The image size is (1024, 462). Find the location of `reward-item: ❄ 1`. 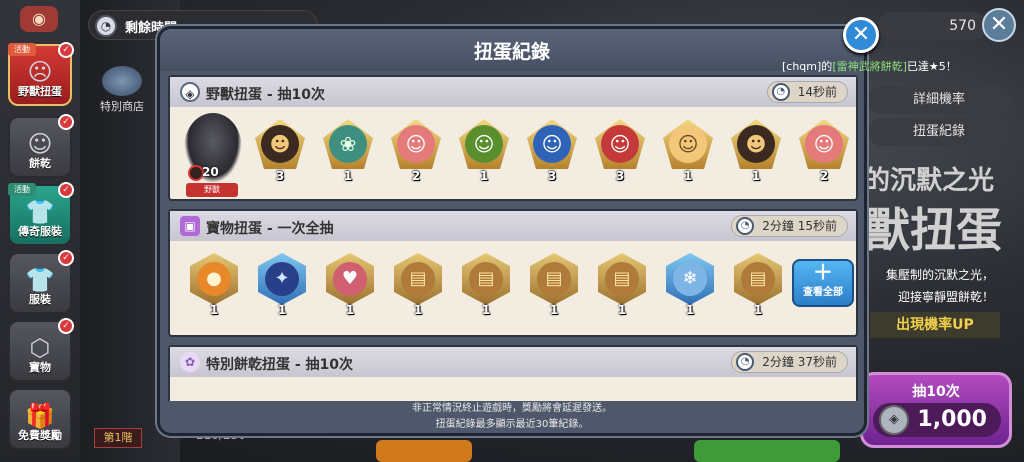

reward-item: ❄ 1 is located at coordinates (690, 285).